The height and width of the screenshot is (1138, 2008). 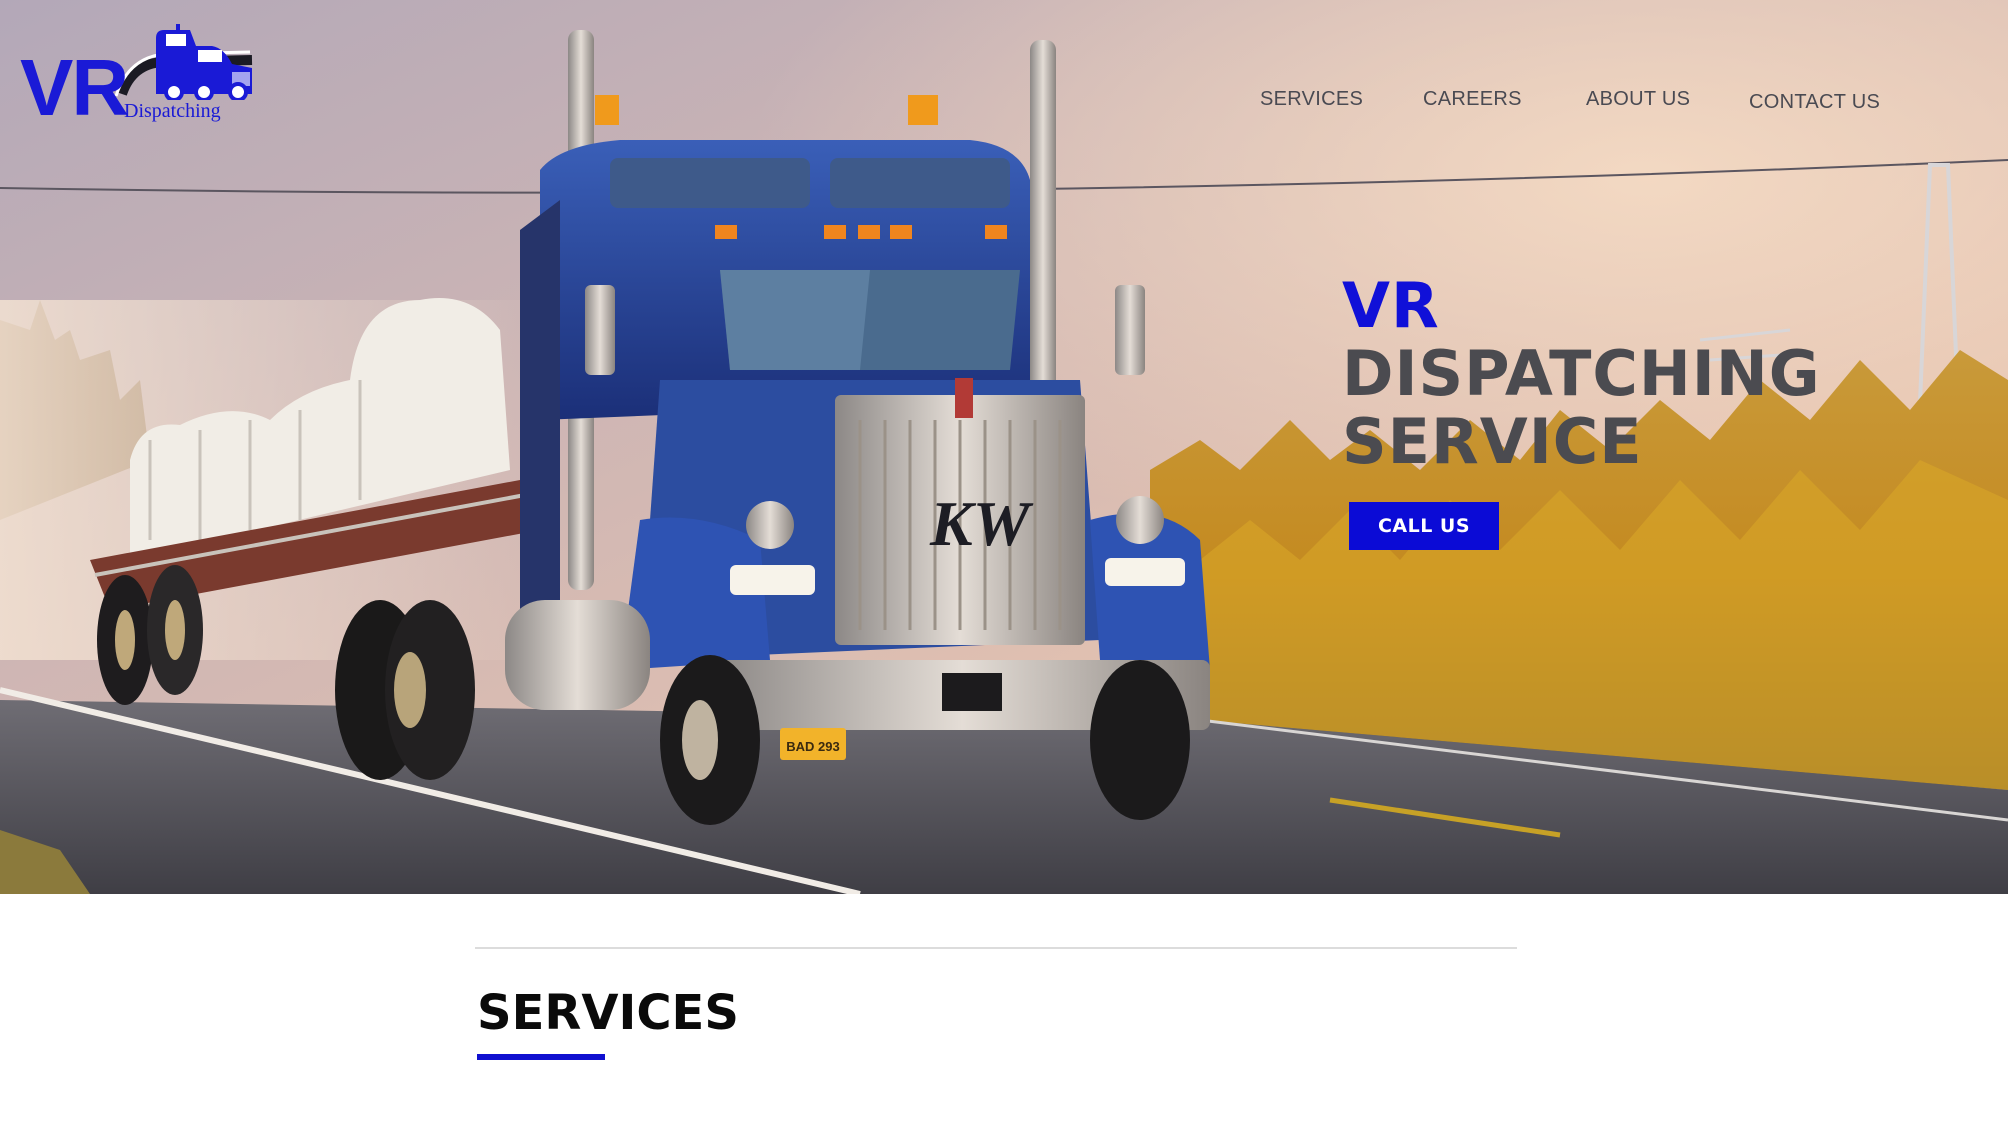 I want to click on hero-title-line-3: SERVICE, so click(x=1492, y=441).